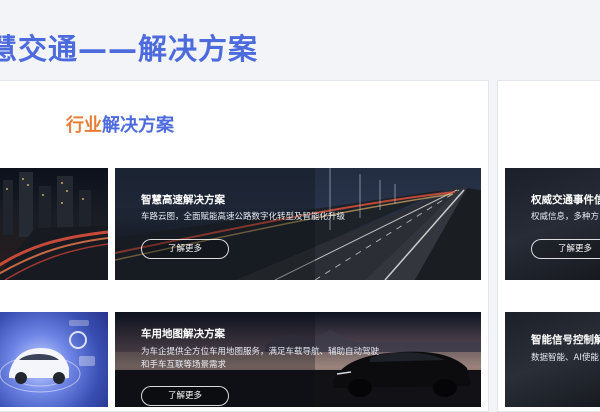 The image size is (600, 412). What do you see at coordinates (184, 365) in the screenshot?
I see `card-description-line-2: 和手车互联等场景需求` at bounding box center [184, 365].